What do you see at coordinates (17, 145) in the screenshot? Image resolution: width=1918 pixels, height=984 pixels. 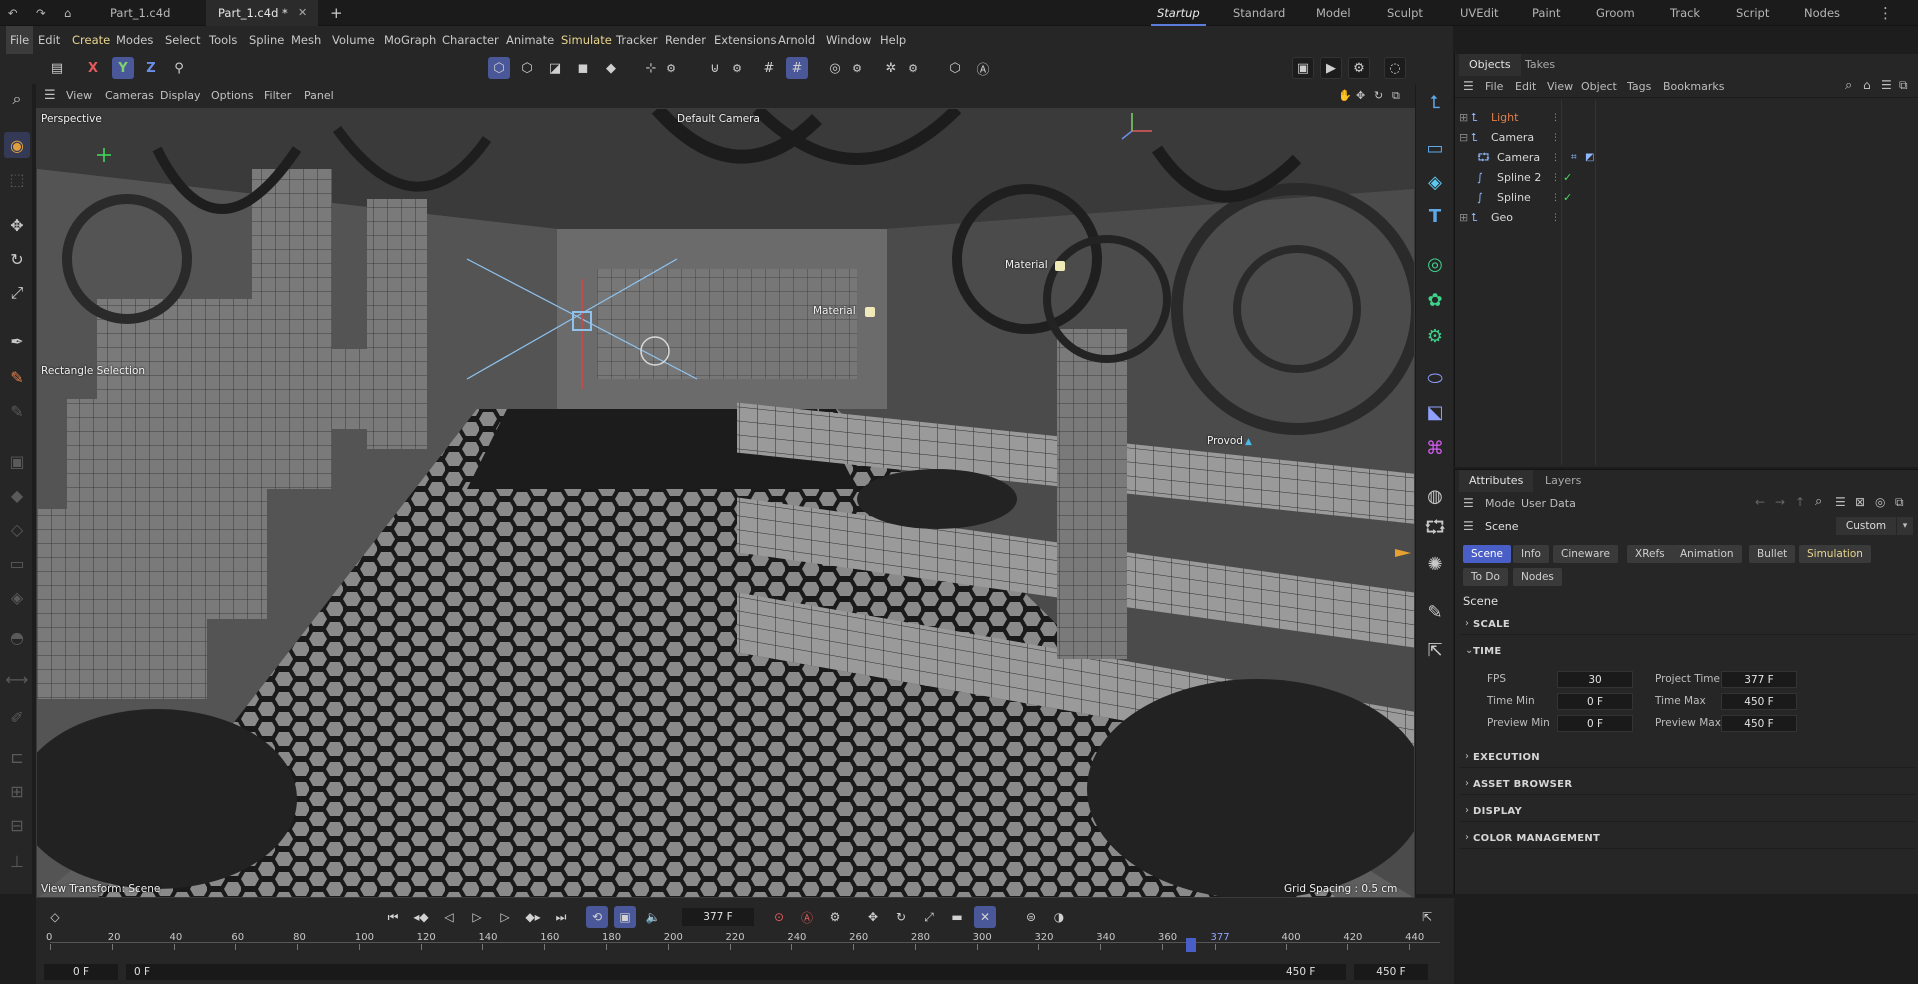 I see `live-selection-icon: ◉` at bounding box center [17, 145].